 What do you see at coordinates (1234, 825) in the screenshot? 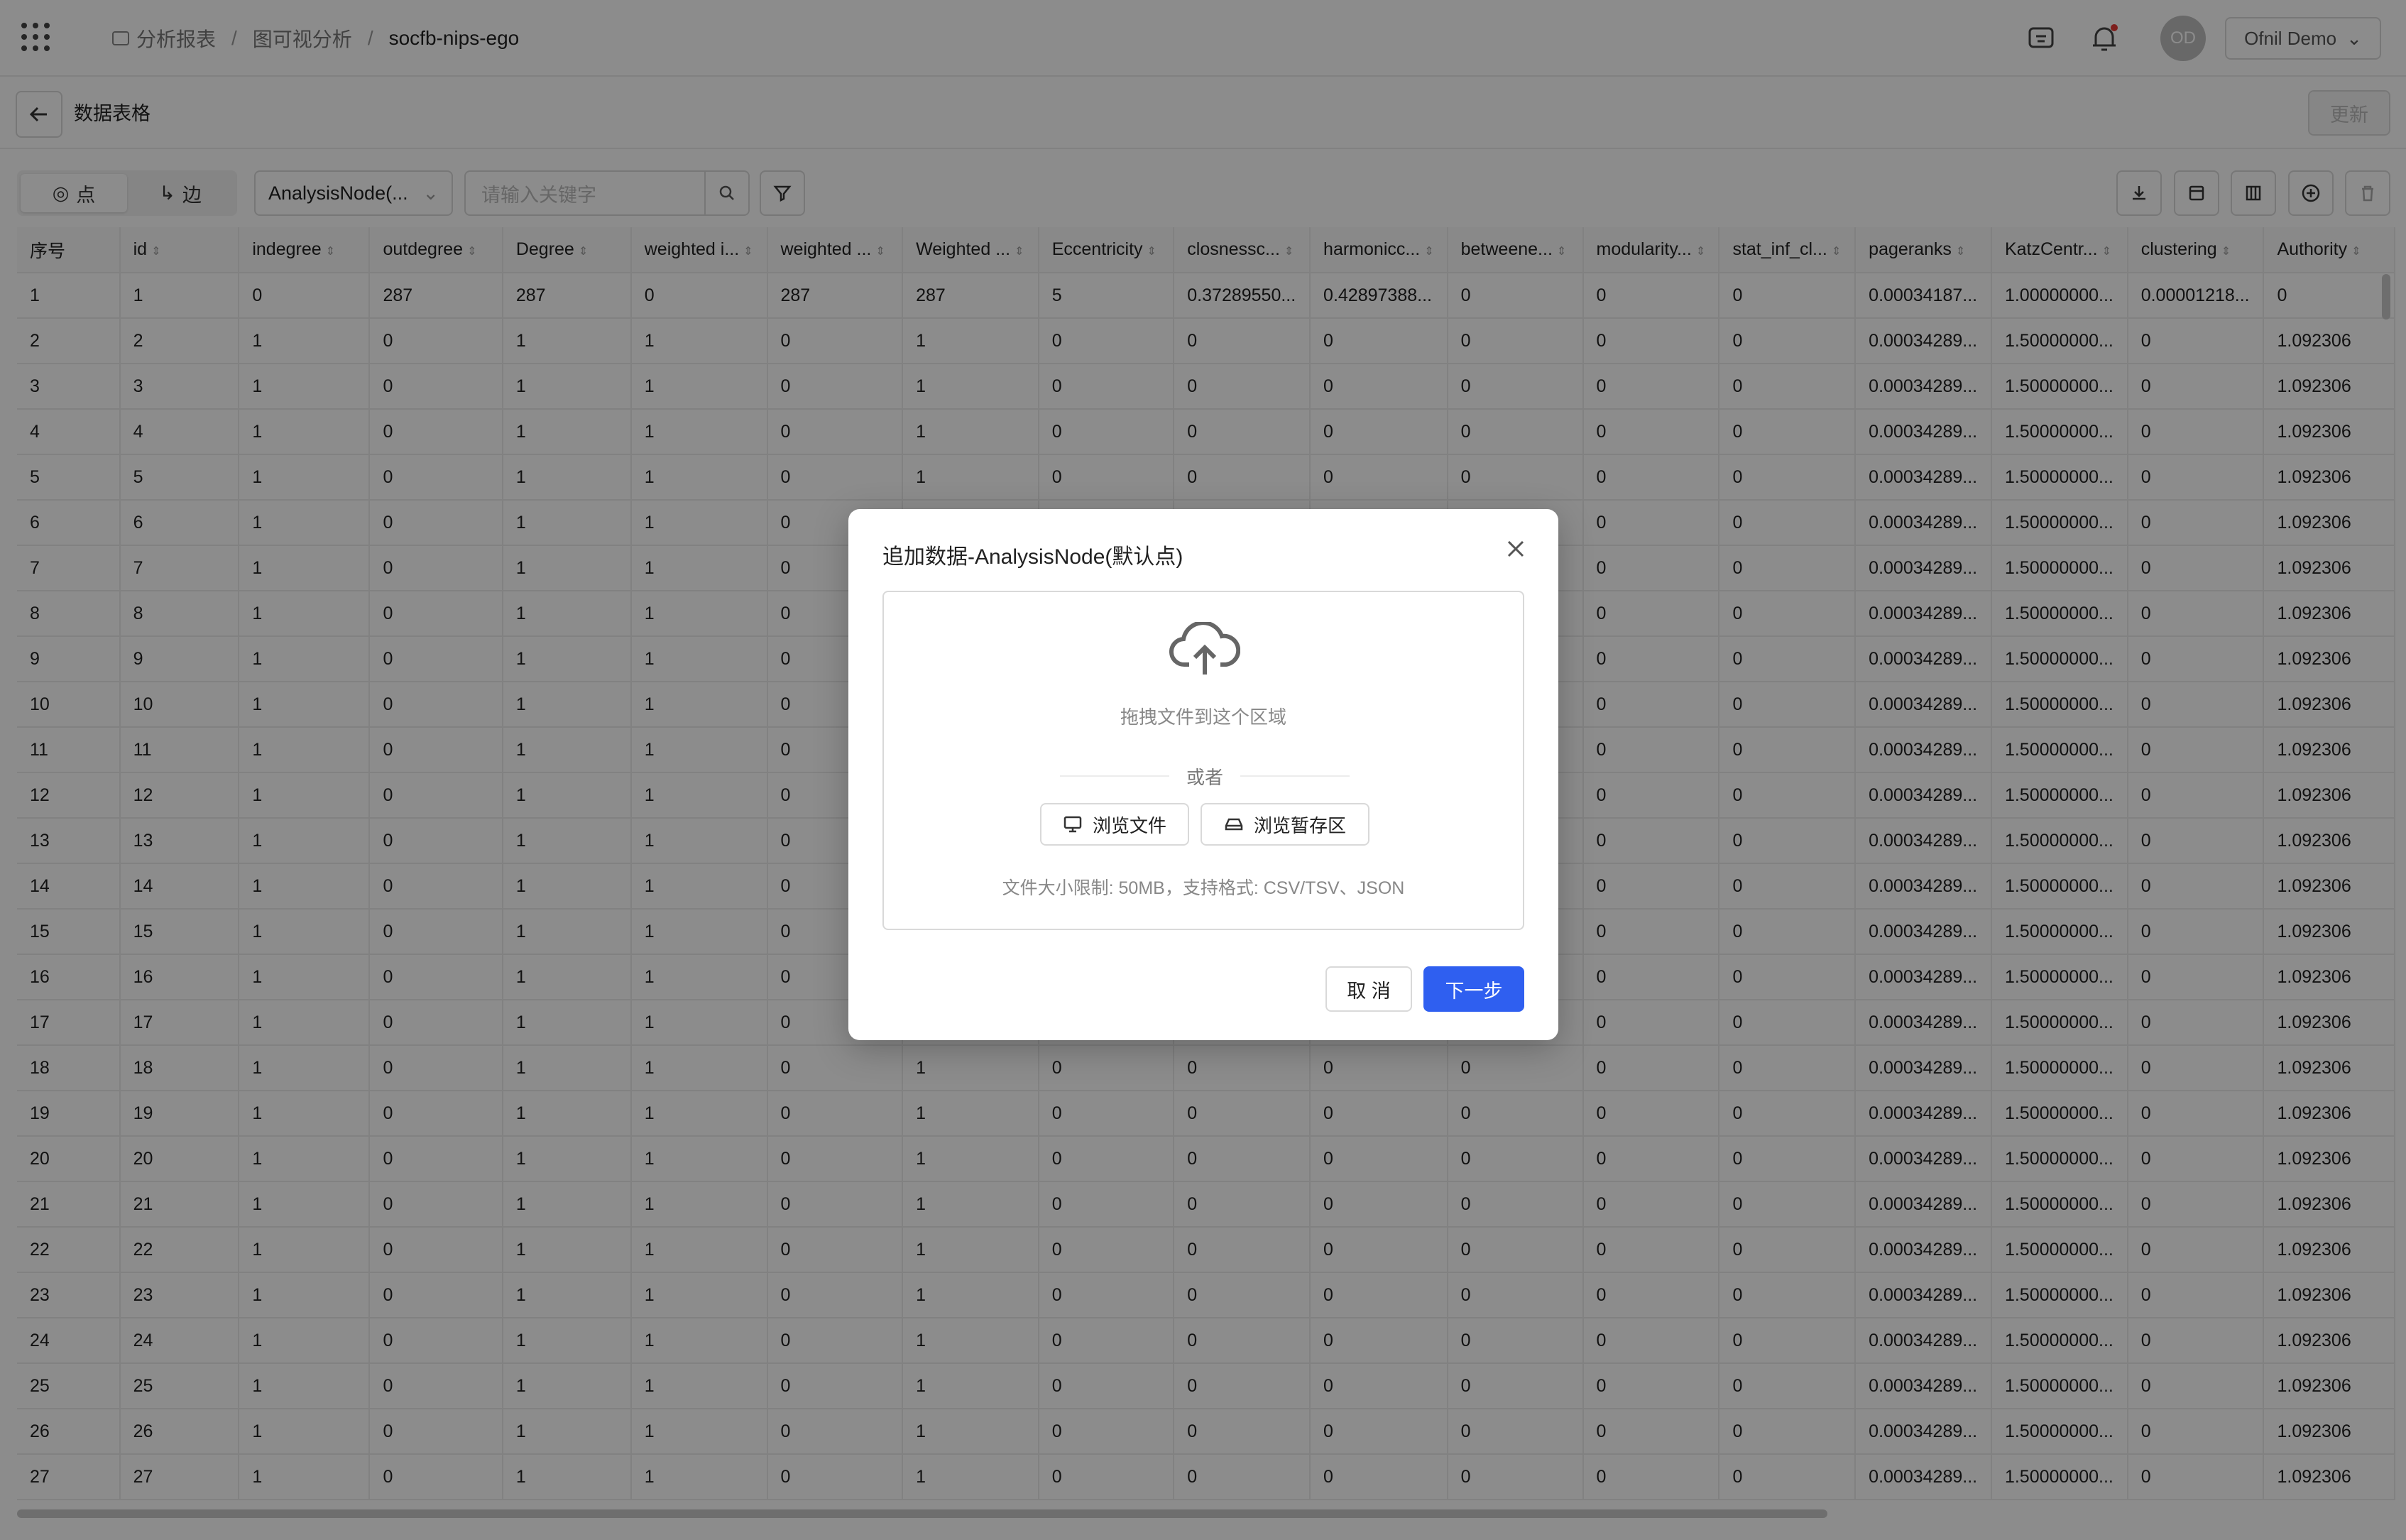
I see `hard-drive-icon` at bounding box center [1234, 825].